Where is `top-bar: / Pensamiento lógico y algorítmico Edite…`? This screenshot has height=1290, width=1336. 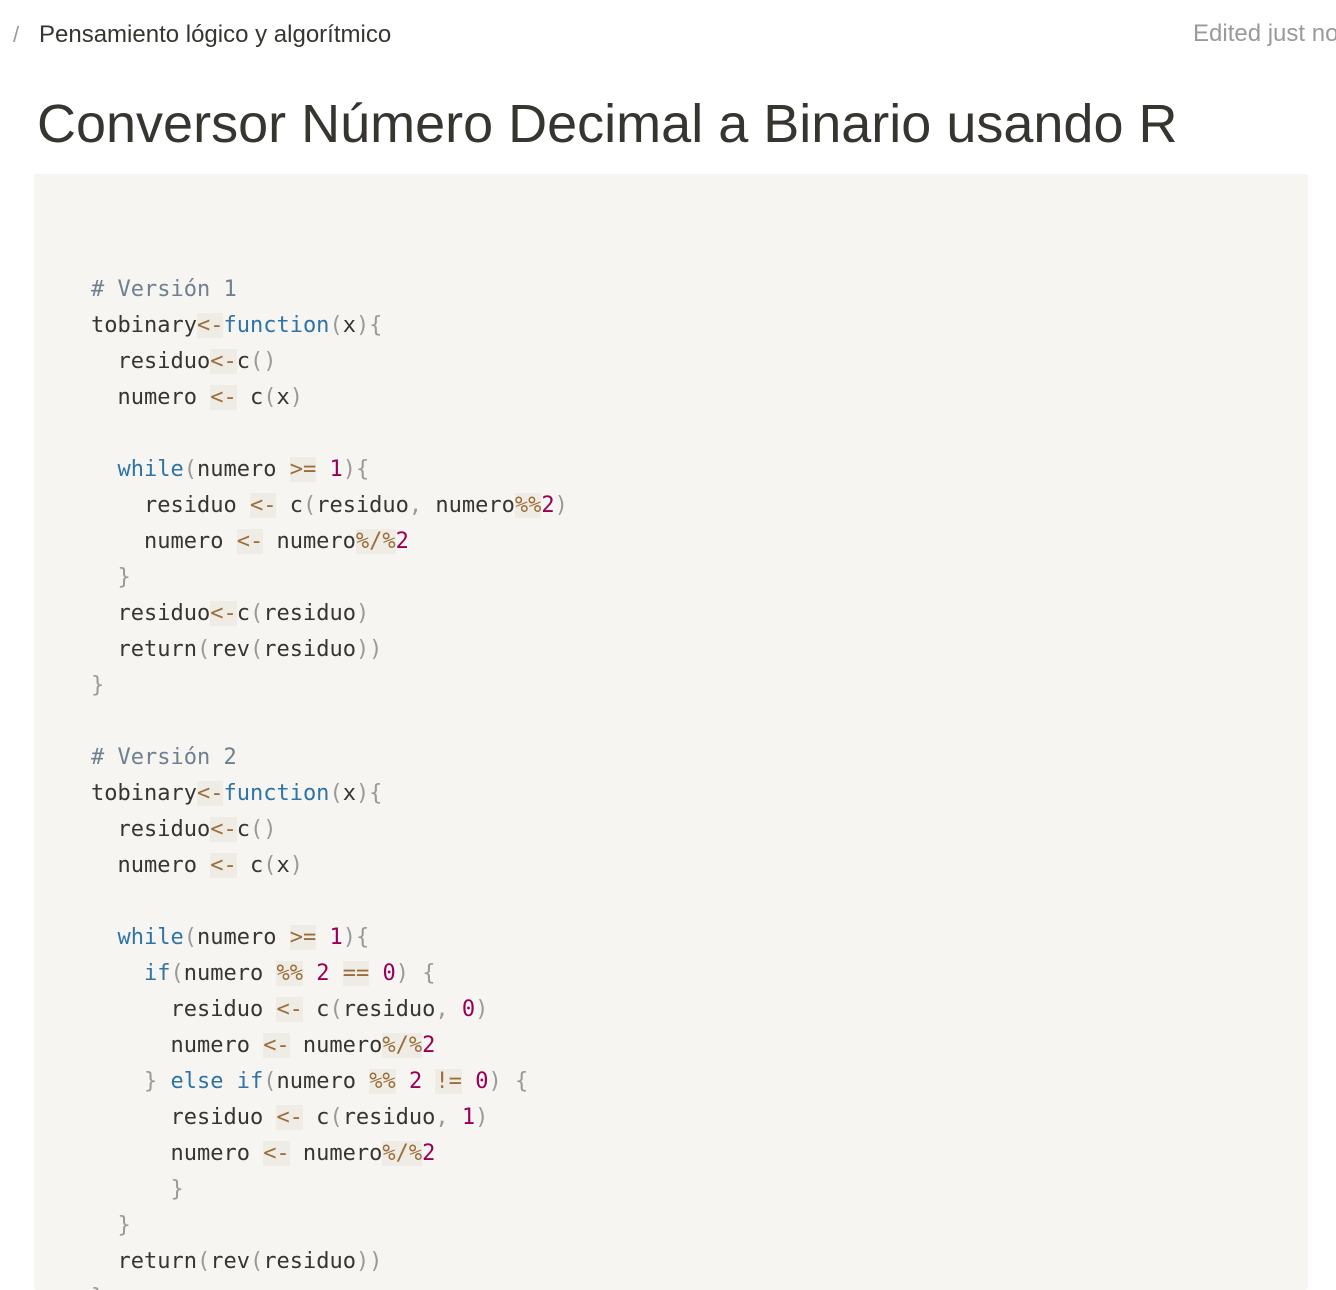 top-bar: / Pensamiento lógico y algorítmico Edite… is located at coordinates (668, 35).